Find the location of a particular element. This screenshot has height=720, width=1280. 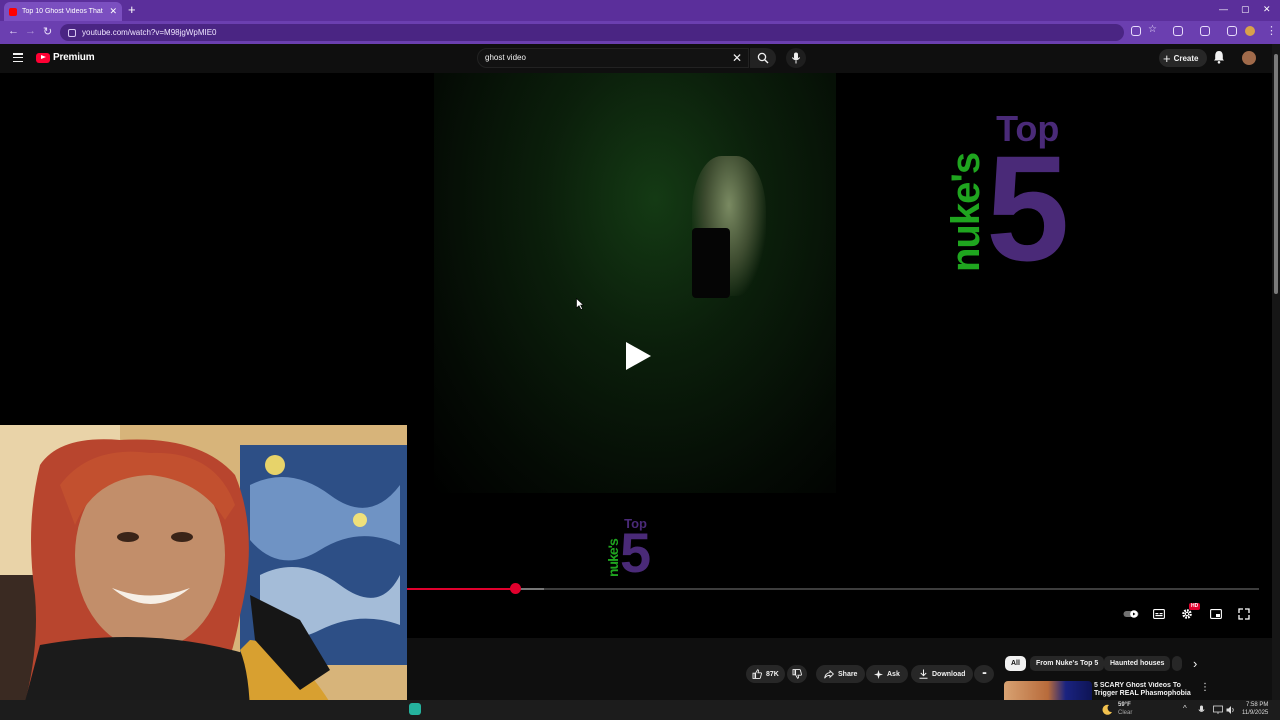

share-label: Share is located at coordinates (848, 674).